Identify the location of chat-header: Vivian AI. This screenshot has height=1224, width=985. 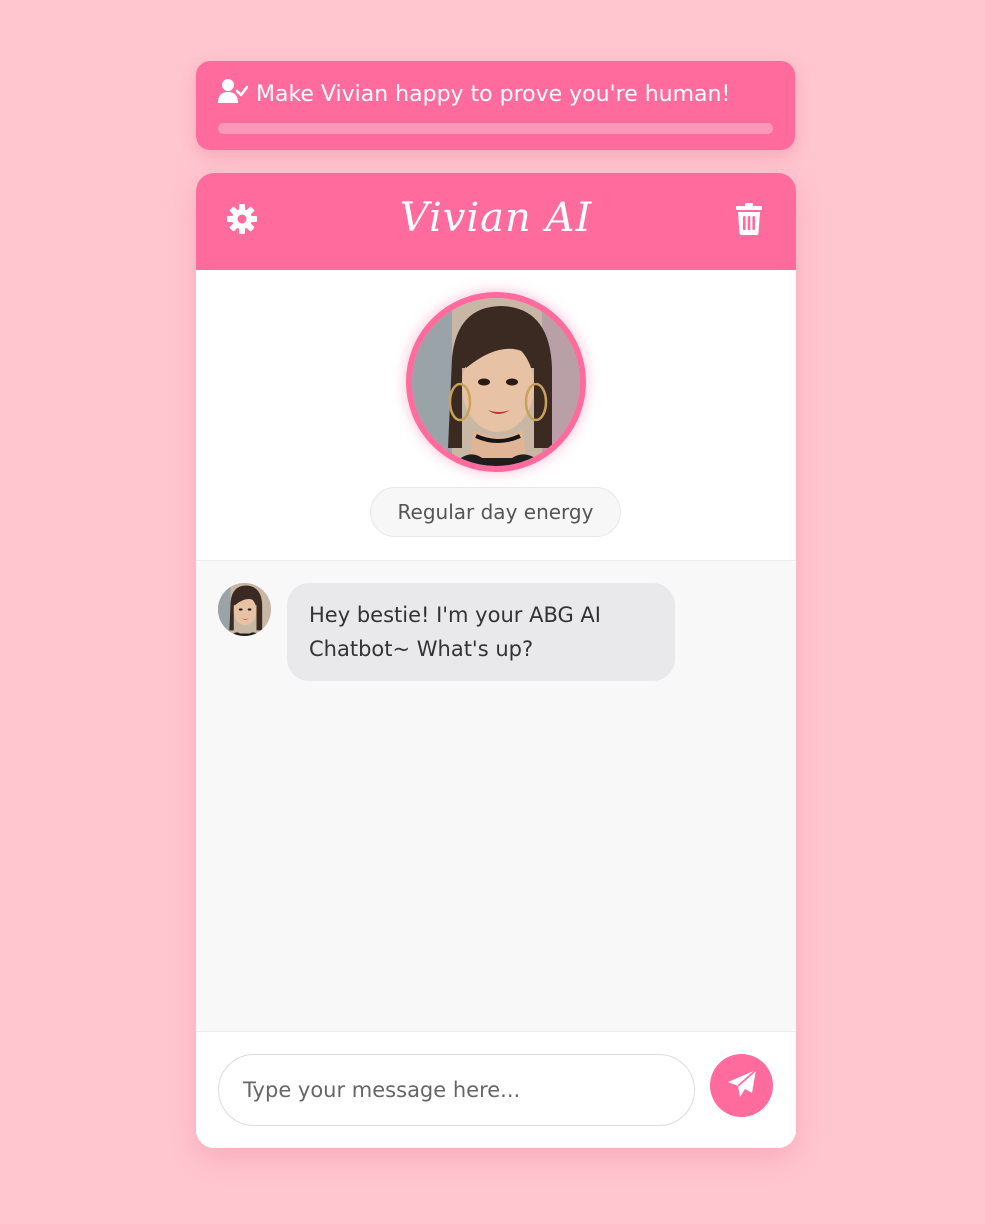
(496, 221).